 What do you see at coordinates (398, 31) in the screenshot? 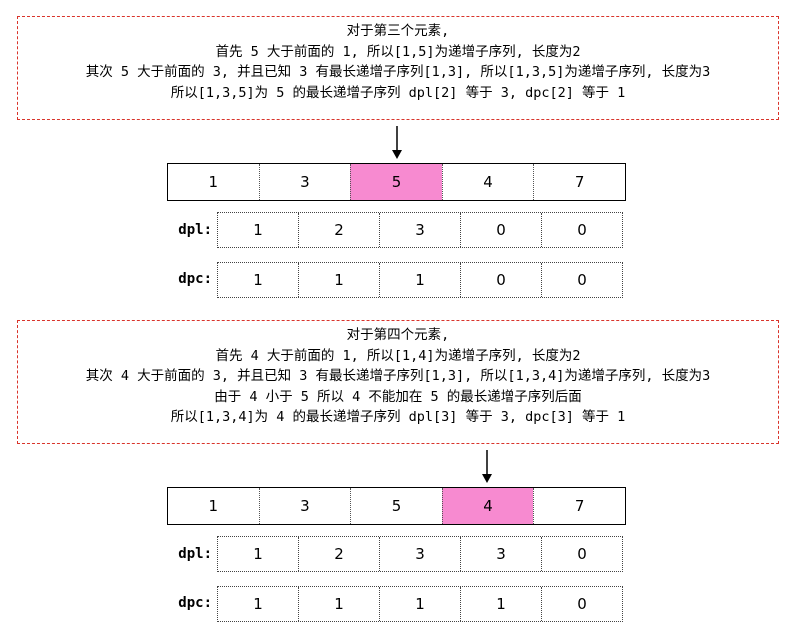
I see `step3-note-line: 对于第三个元素,` at bounding box center [398, 31].